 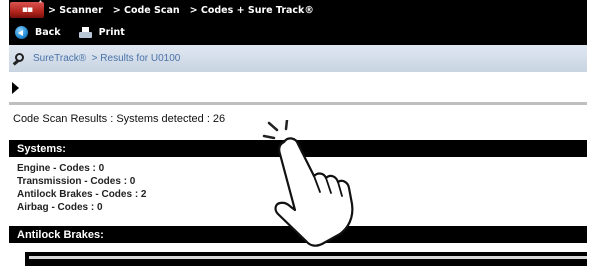 I want to click on list-item: Transmission - Codes : 0, so click(x=81, y=181).